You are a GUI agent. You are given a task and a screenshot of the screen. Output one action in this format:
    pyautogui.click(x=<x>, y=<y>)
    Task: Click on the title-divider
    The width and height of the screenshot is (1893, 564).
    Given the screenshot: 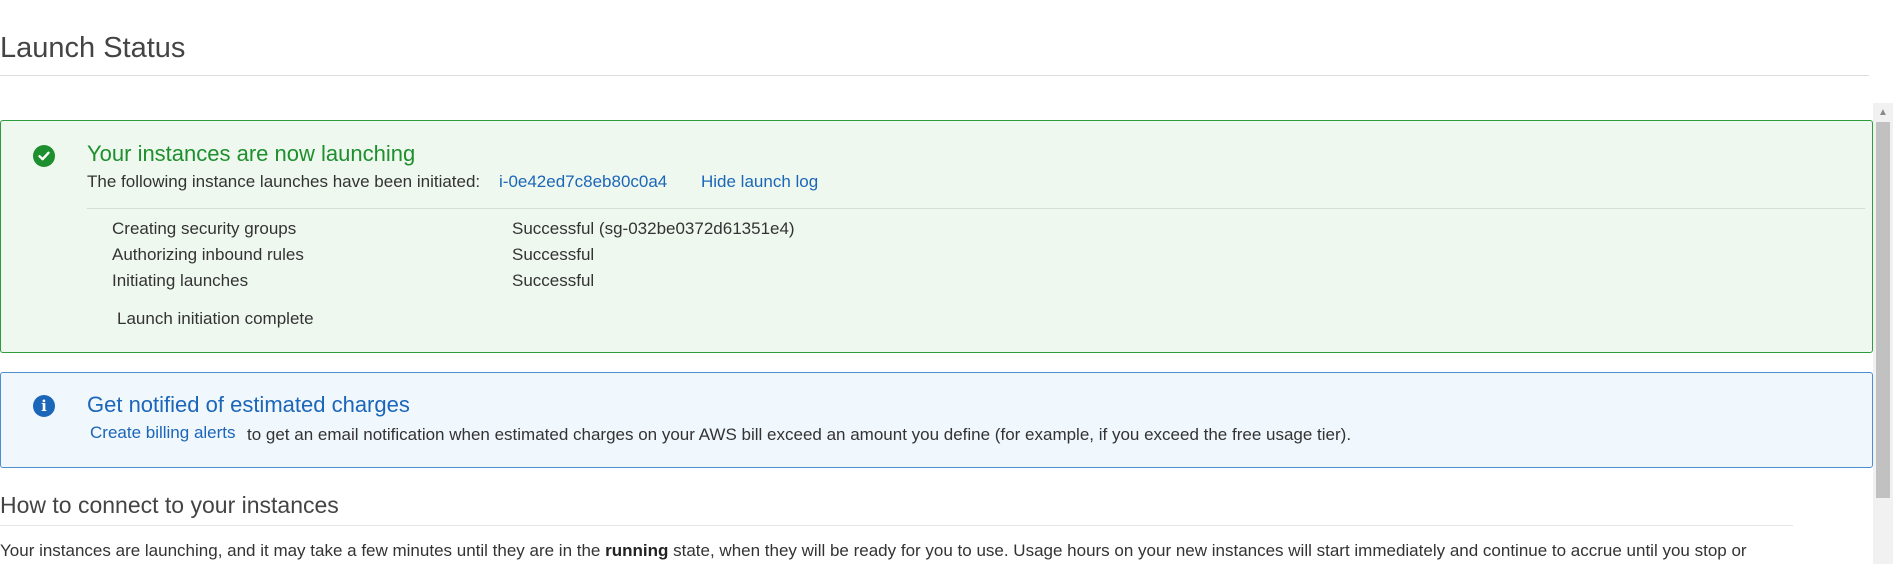 What is the action you would take?
    pyautogui.click(x=934, y=75)
    